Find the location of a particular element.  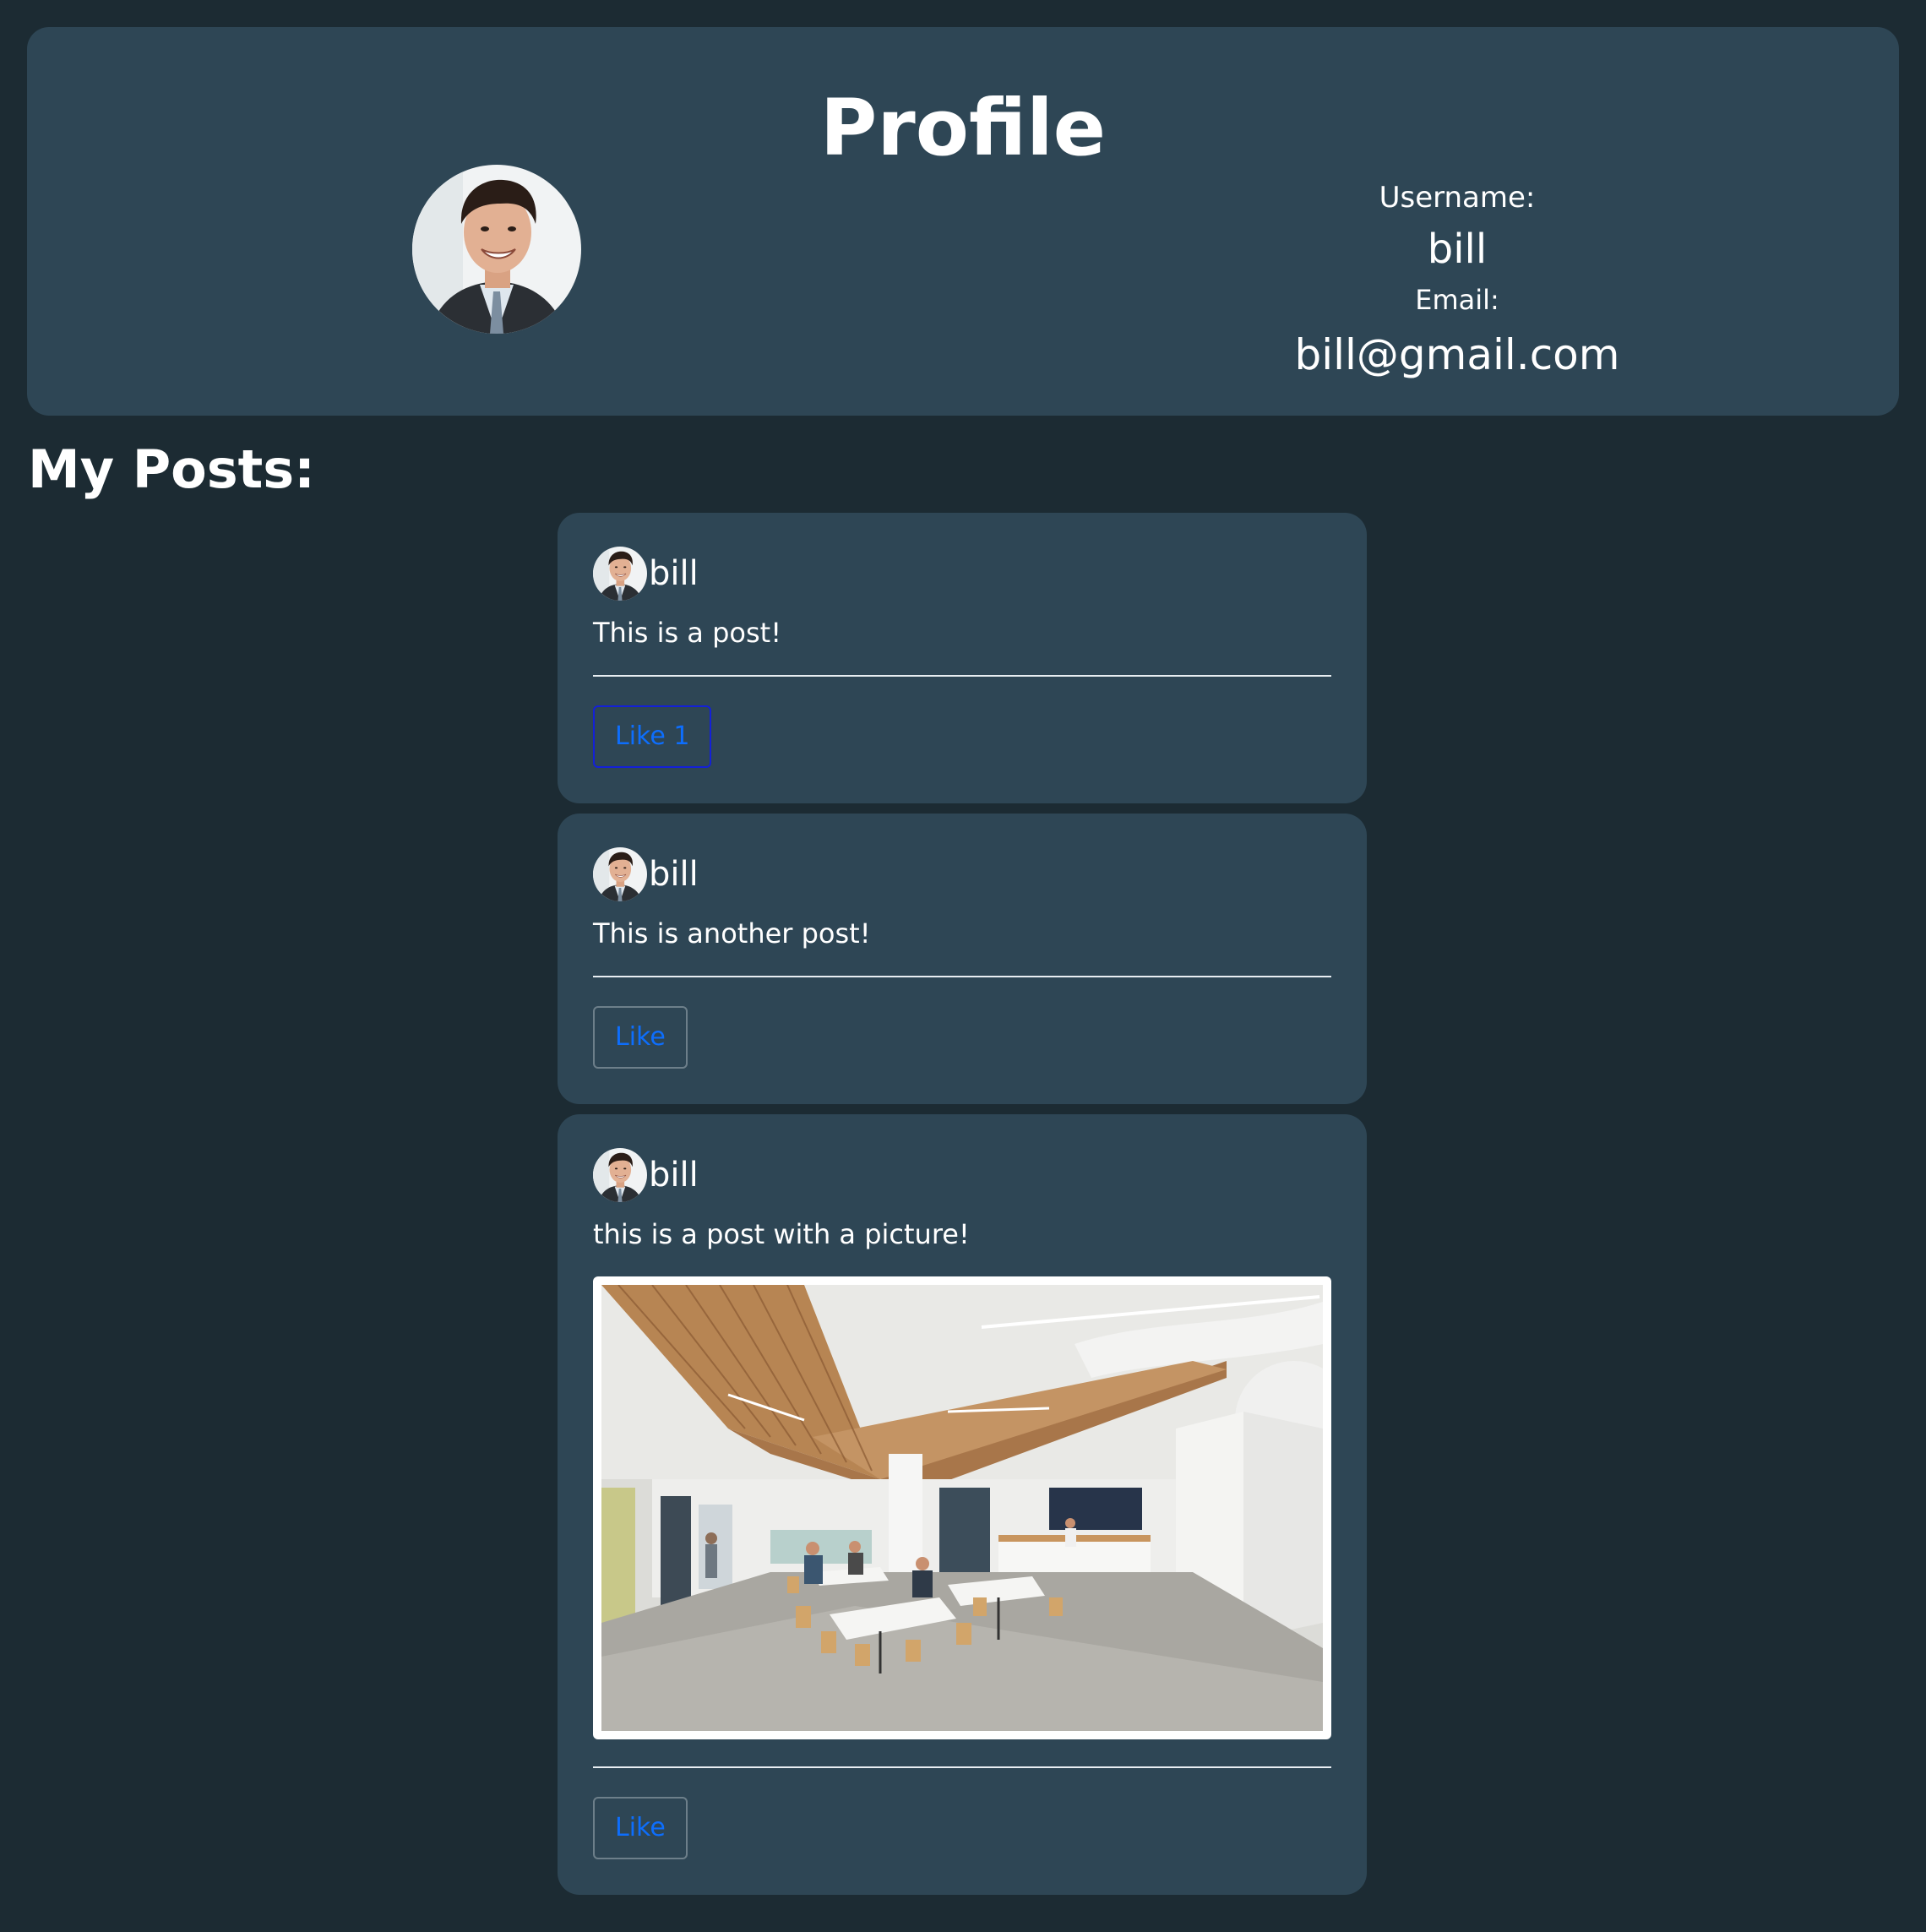

email-value: bill@gmail.com is located at coordinates (1457, 354).